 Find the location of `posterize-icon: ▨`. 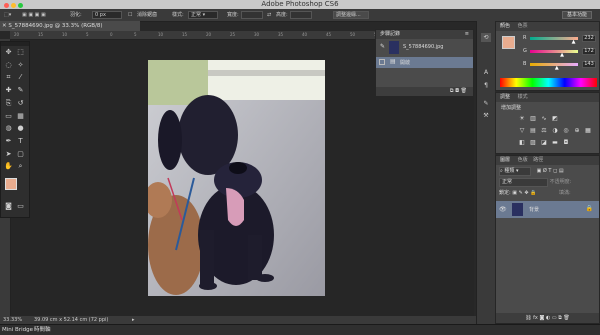

posterize-icon: ▨ is located at coordinates (533, 142).